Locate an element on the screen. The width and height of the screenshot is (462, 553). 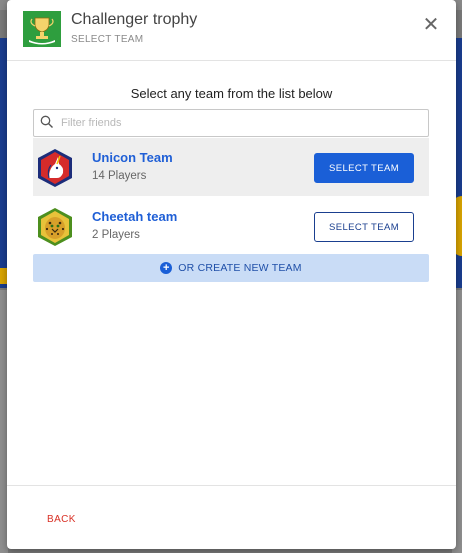
back-button: BACK is located at coordinates (61, 519).